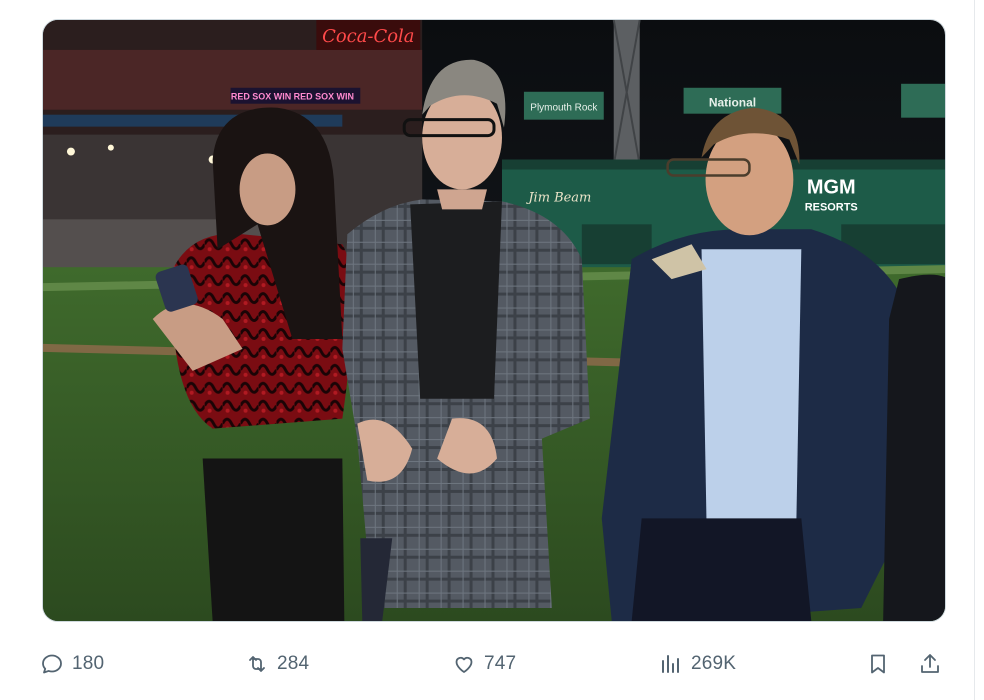 The height and width of the screenshot is (700, 984). Describe the element at coordinates (831, 187) in the screenshot. I see `sign-mgm: MGM` at that location.